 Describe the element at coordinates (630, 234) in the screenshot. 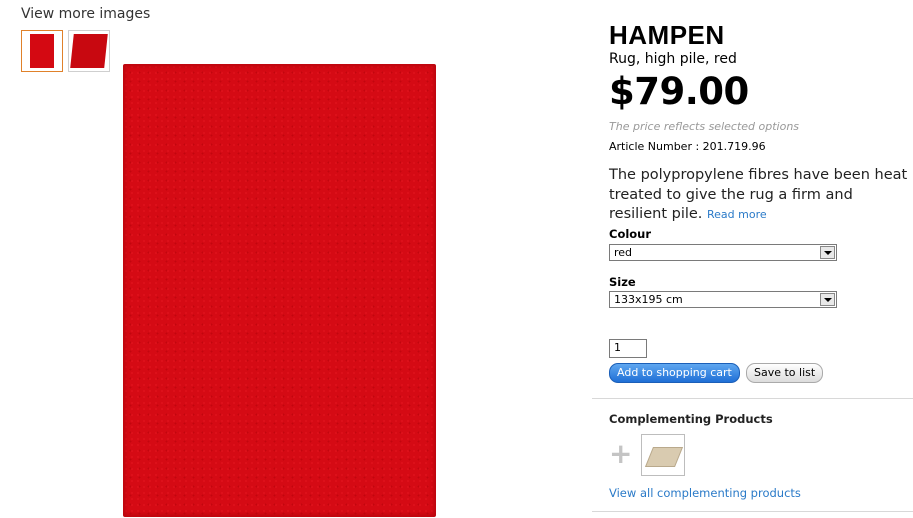

I see `colour-label: Colour` at that location.